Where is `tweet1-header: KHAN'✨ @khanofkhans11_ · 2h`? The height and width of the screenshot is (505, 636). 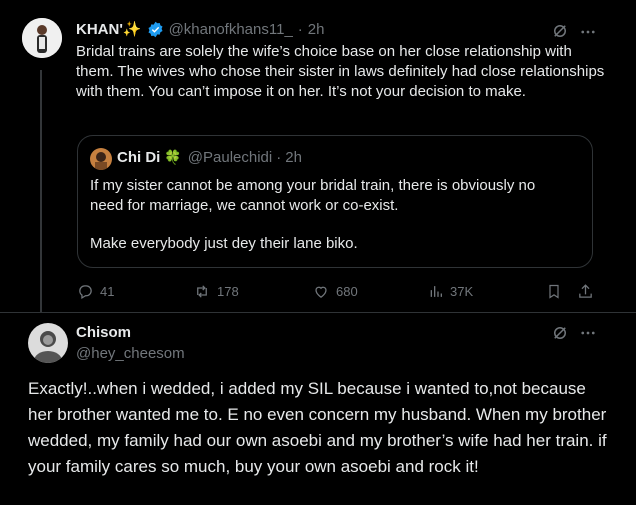 tweet1-header: KHAN'✨ @khanofkhans11_ · 2h is located at coordinates (200, 29).